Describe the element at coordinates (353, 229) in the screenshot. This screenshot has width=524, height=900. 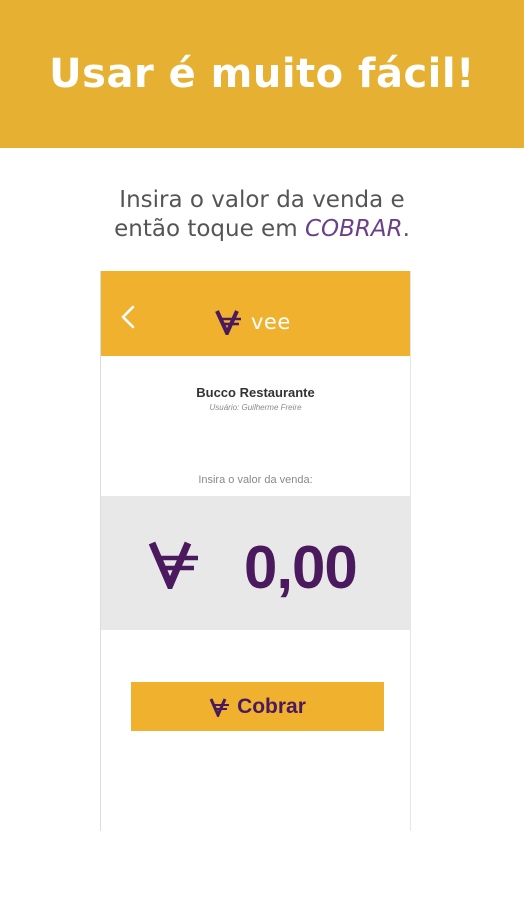
I see `cobrar-keyword: COBRAR` at that location.